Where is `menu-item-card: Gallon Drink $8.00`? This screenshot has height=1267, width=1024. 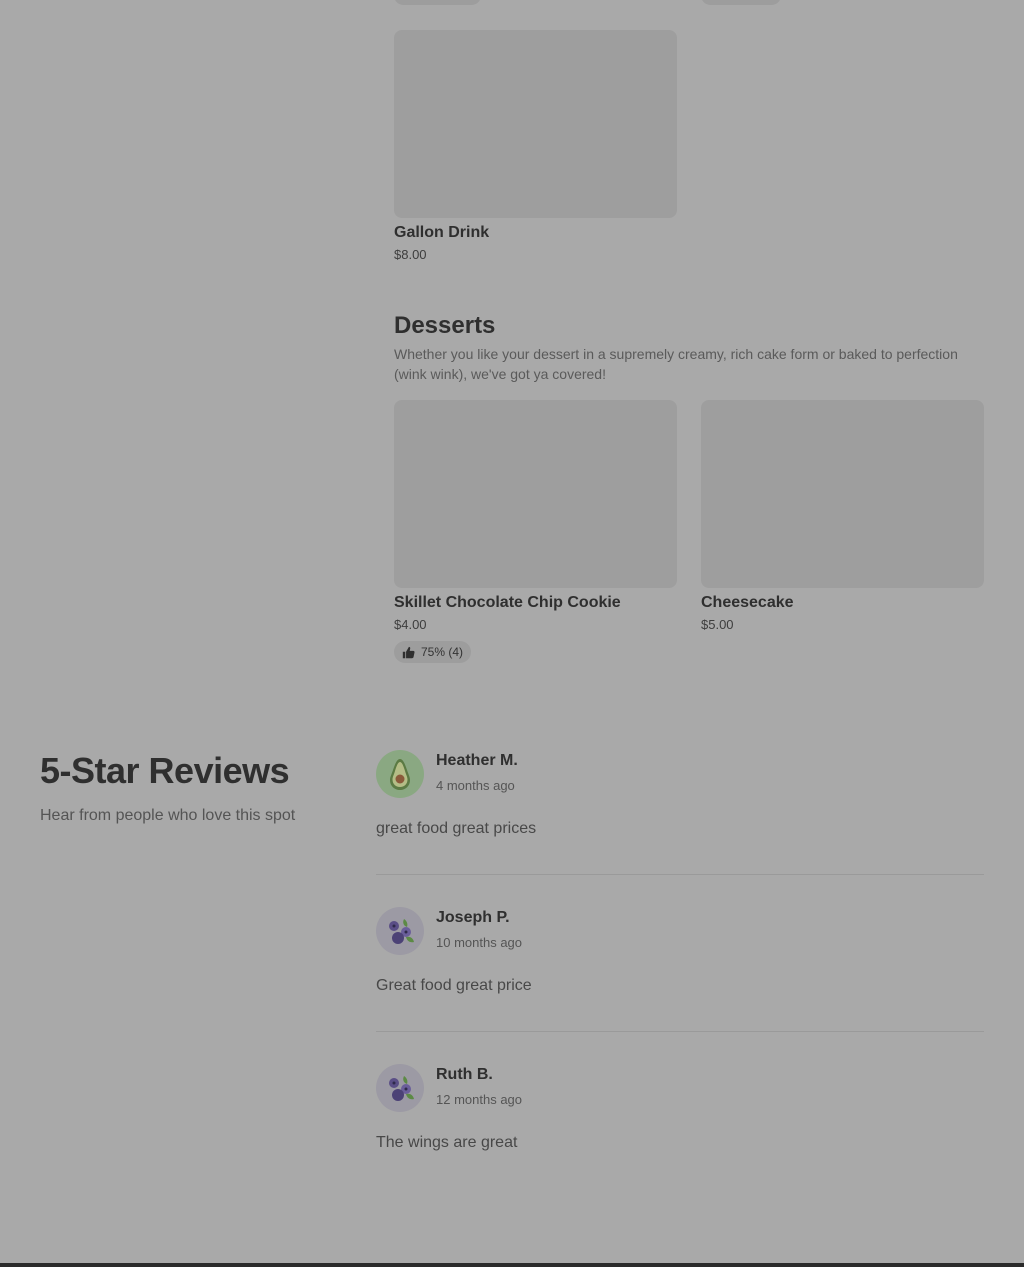
menu-item-card: Gallon Drink $8.00 is located at coordinates (535, 146).